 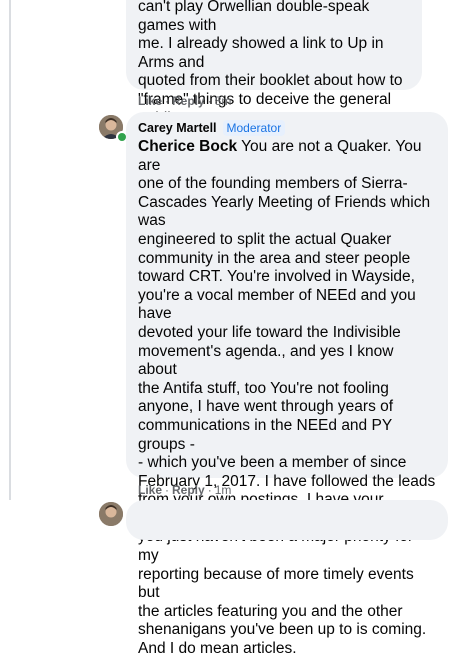 I want to click on comment-timestamp: 8m, so click(x=223, y=101).